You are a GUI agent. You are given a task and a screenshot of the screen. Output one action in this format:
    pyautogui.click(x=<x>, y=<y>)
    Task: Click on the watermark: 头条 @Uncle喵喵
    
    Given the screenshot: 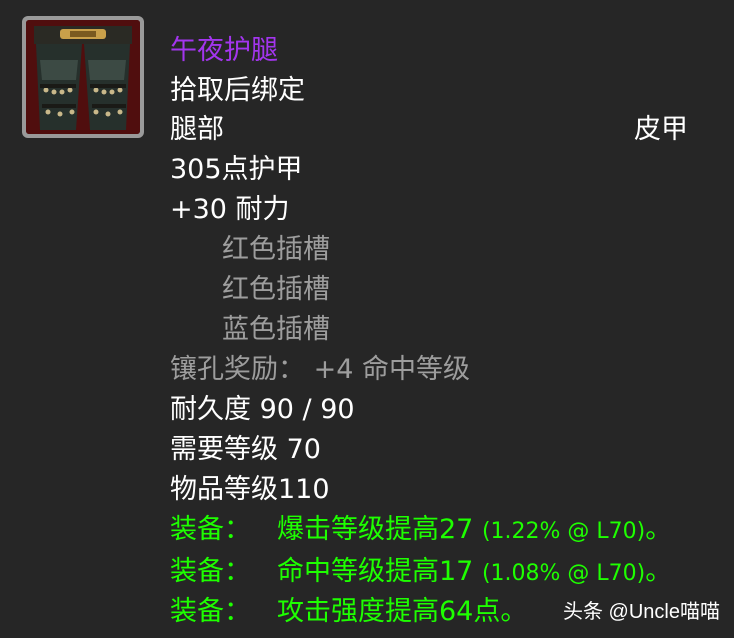 What is the action you would take?
    pyautogui.click(x=641, y=612)
    